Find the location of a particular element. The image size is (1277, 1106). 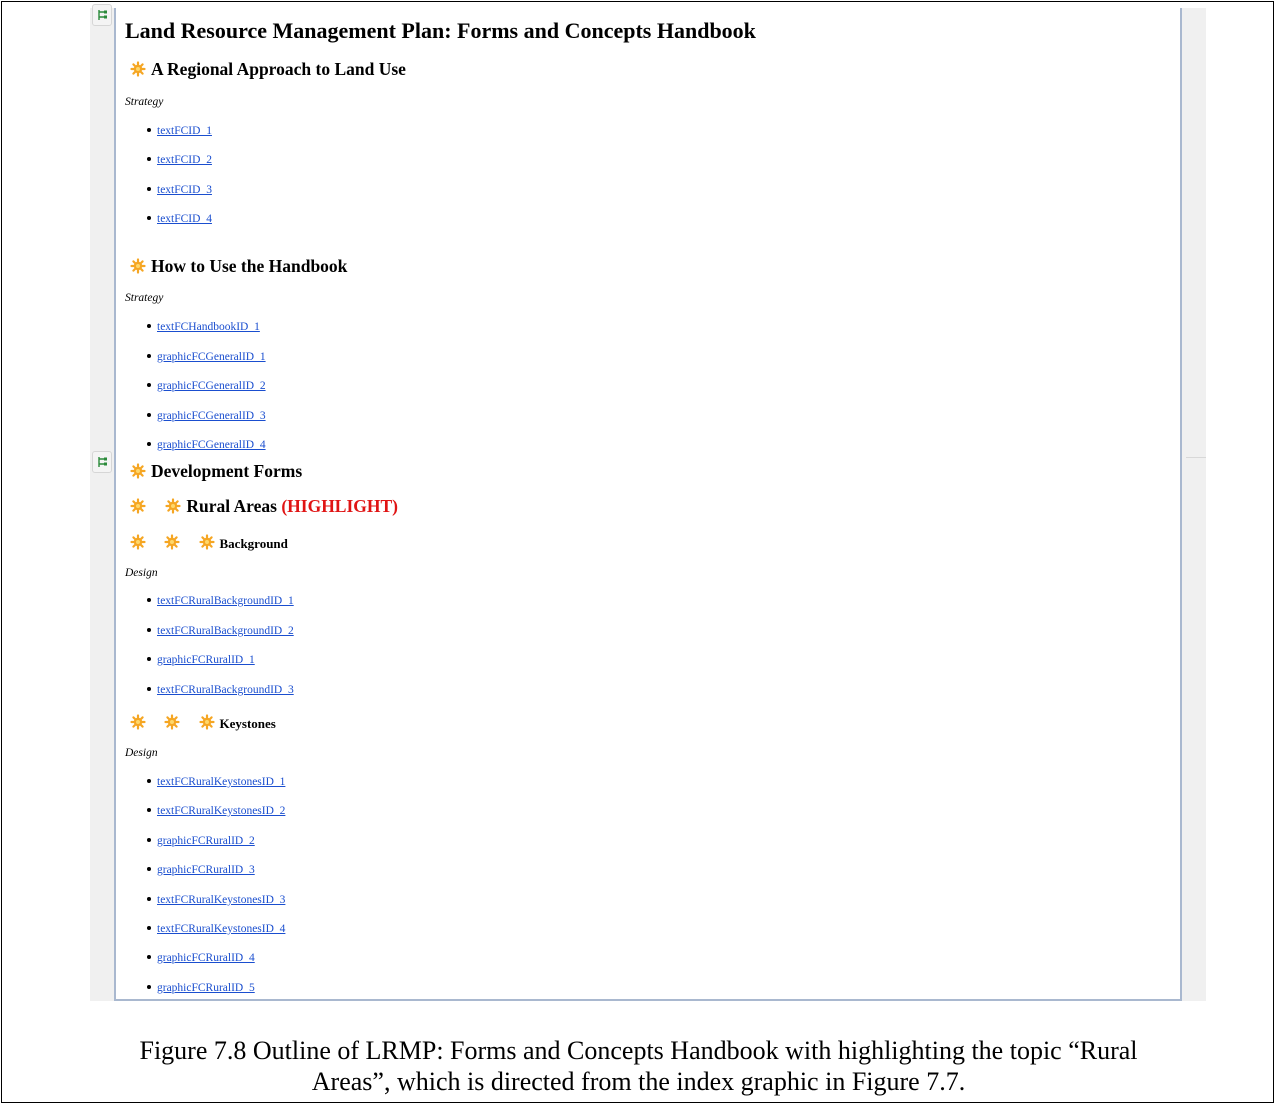

outline-link: graphicFCRuralID_5 is located at coordinates (206, 988).